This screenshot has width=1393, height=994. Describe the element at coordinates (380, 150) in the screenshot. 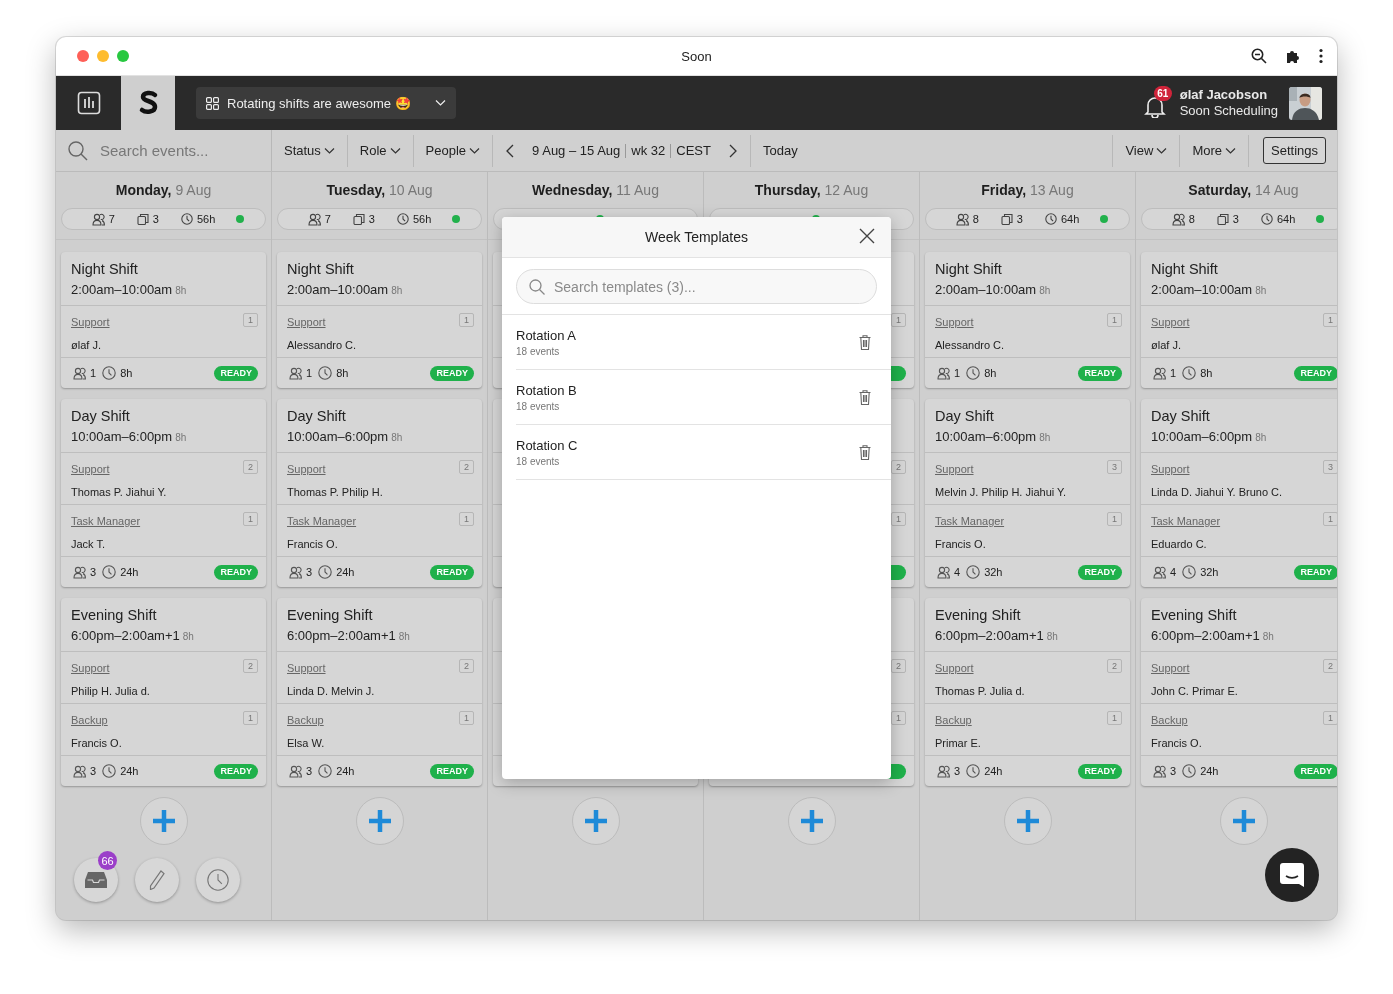

I see `filter-dropdown: Role` at that location.